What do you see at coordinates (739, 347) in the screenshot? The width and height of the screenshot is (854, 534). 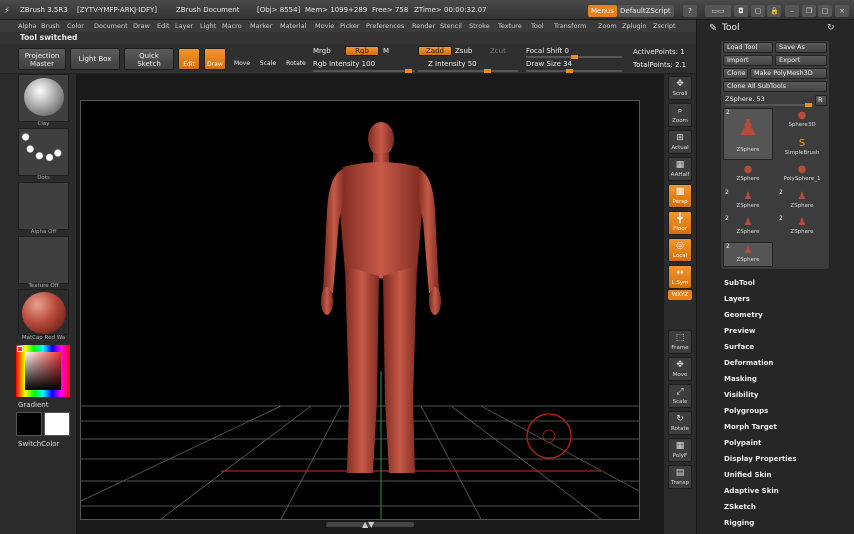 I see `section-surface: Surface` at bounding box center [739, 347].